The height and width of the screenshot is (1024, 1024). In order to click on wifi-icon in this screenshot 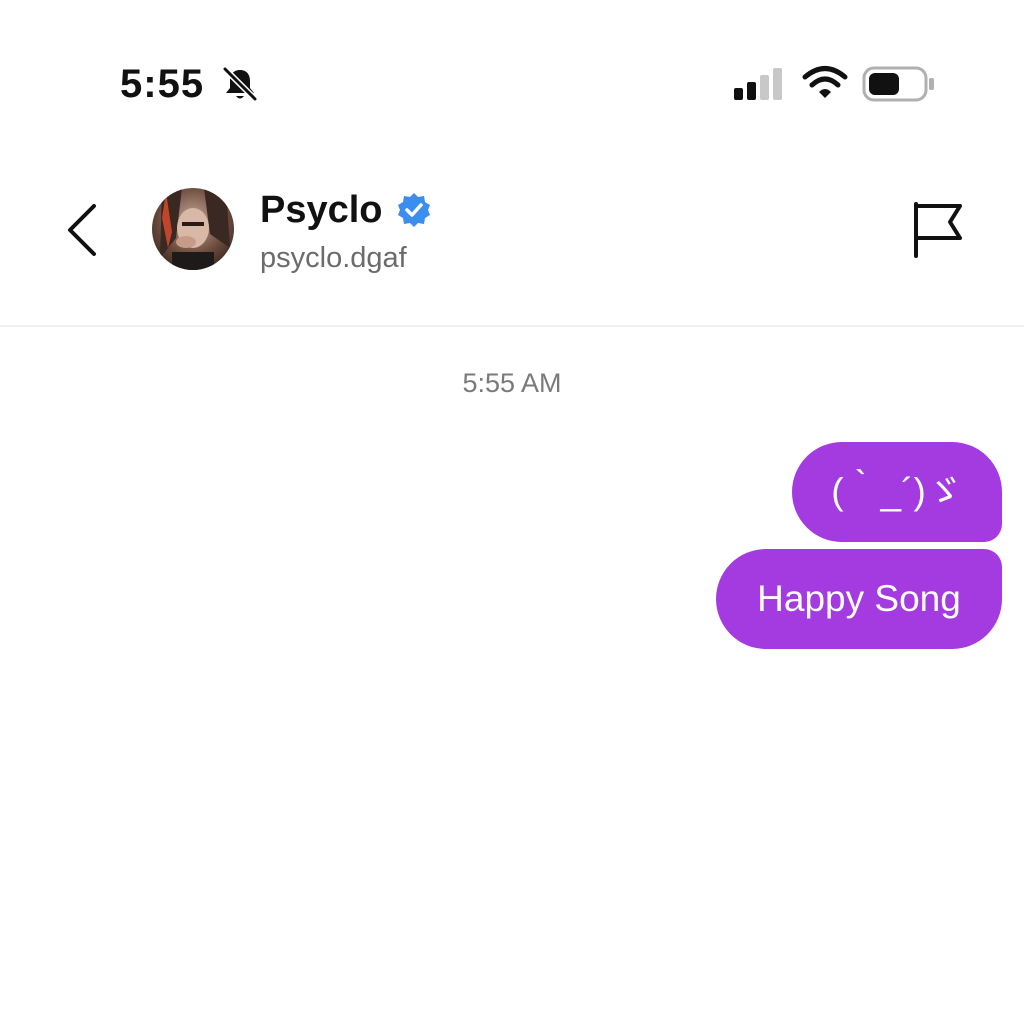, I will do `click(825, 82)`.